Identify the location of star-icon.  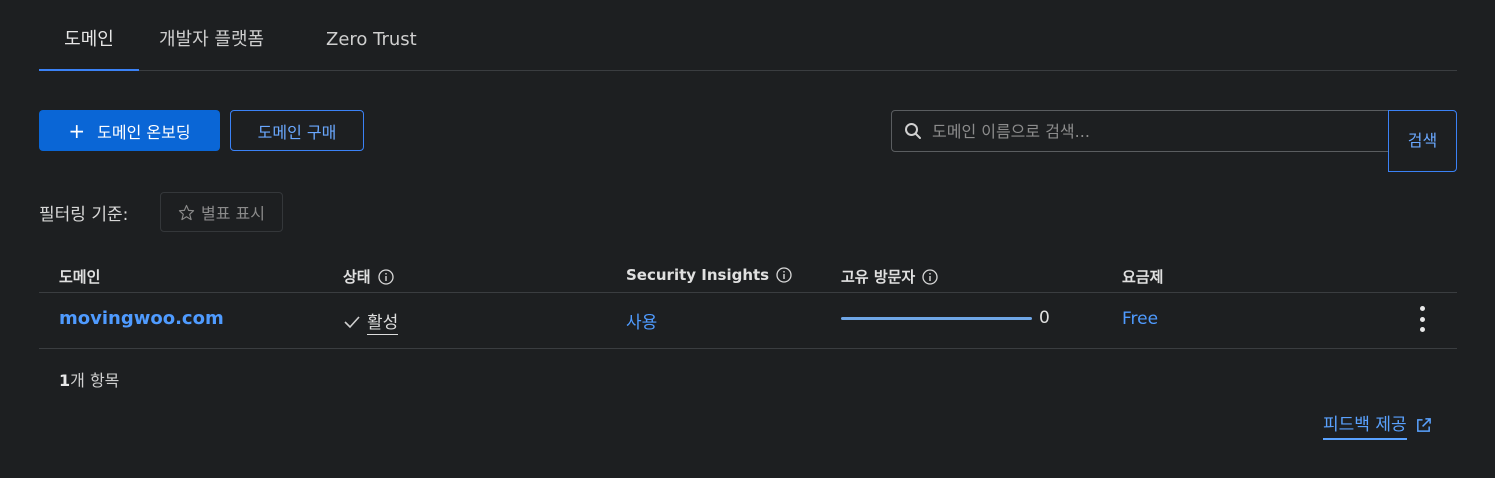
(186, 212).